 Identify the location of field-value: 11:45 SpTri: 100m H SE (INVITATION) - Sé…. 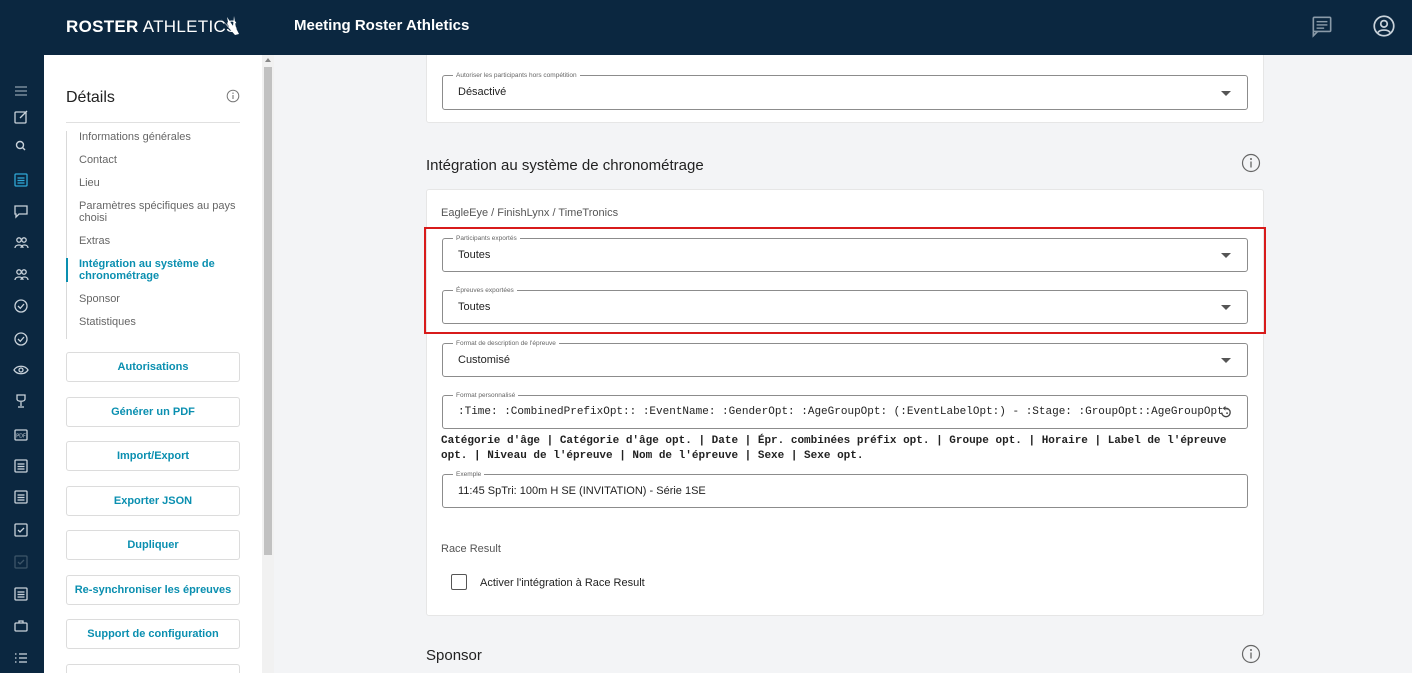
(582, 491).